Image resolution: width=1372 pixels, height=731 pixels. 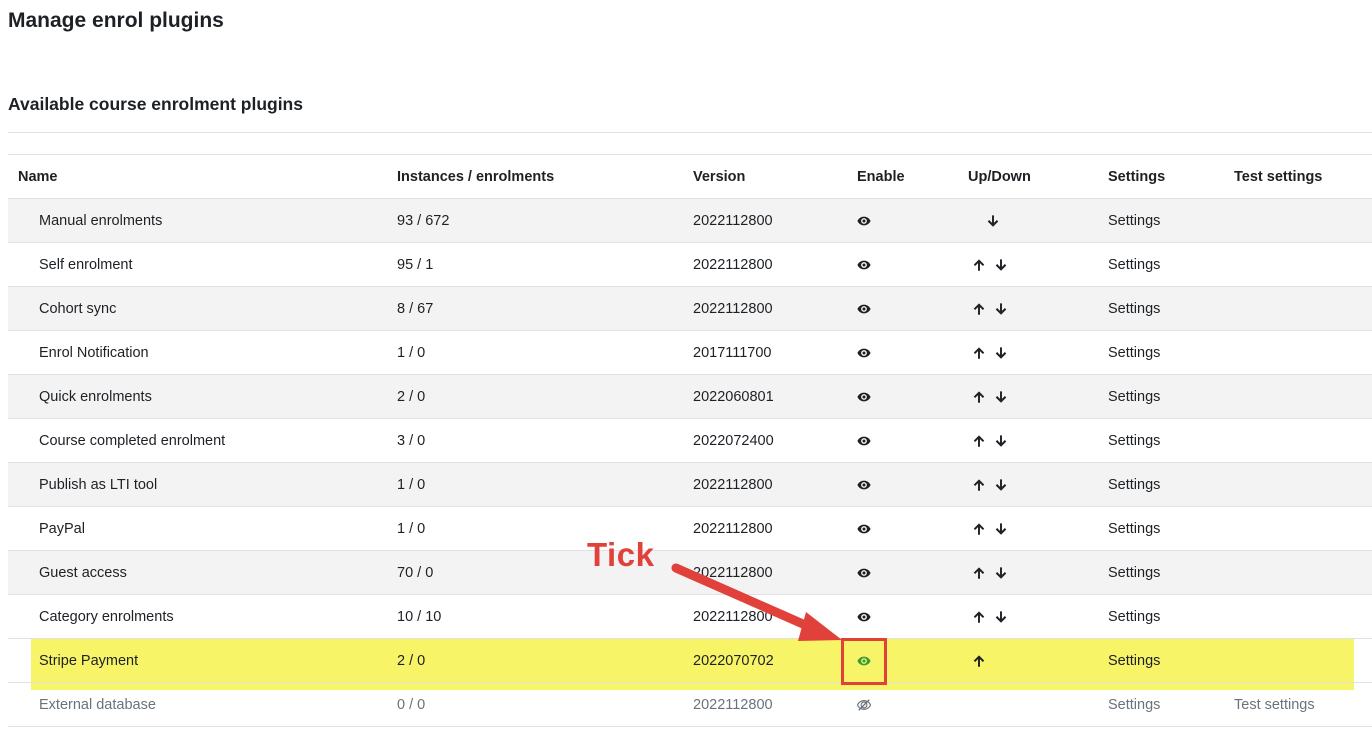 What do you see at coordinates (197, 308) in the screenshot?
I see `plugin-name: Cohort sync` at bounding box center [197, 308].